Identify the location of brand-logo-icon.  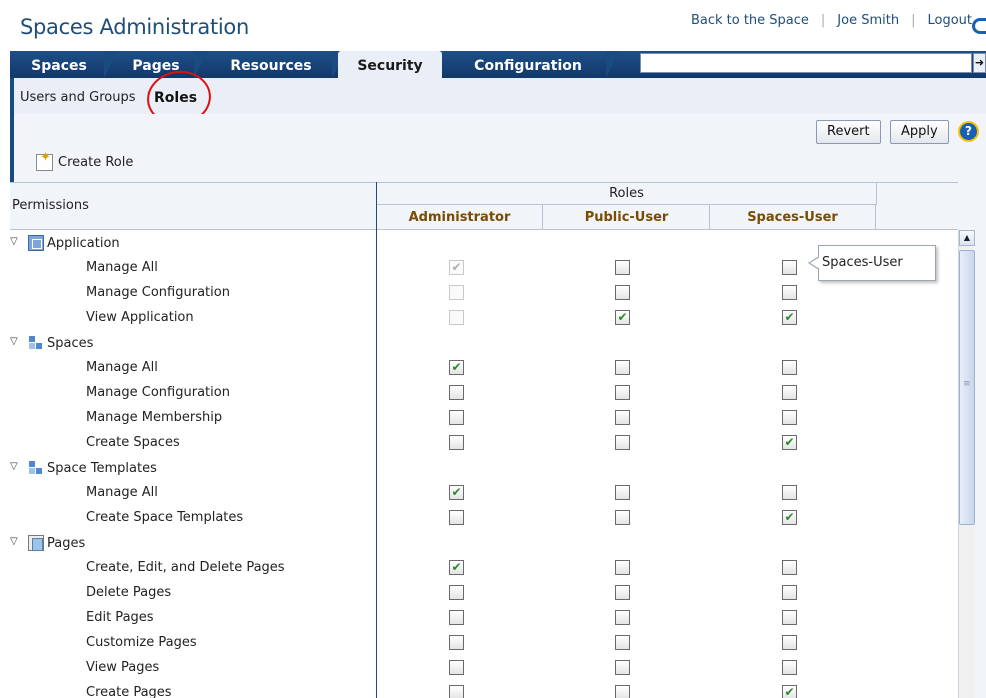
(979, 26).